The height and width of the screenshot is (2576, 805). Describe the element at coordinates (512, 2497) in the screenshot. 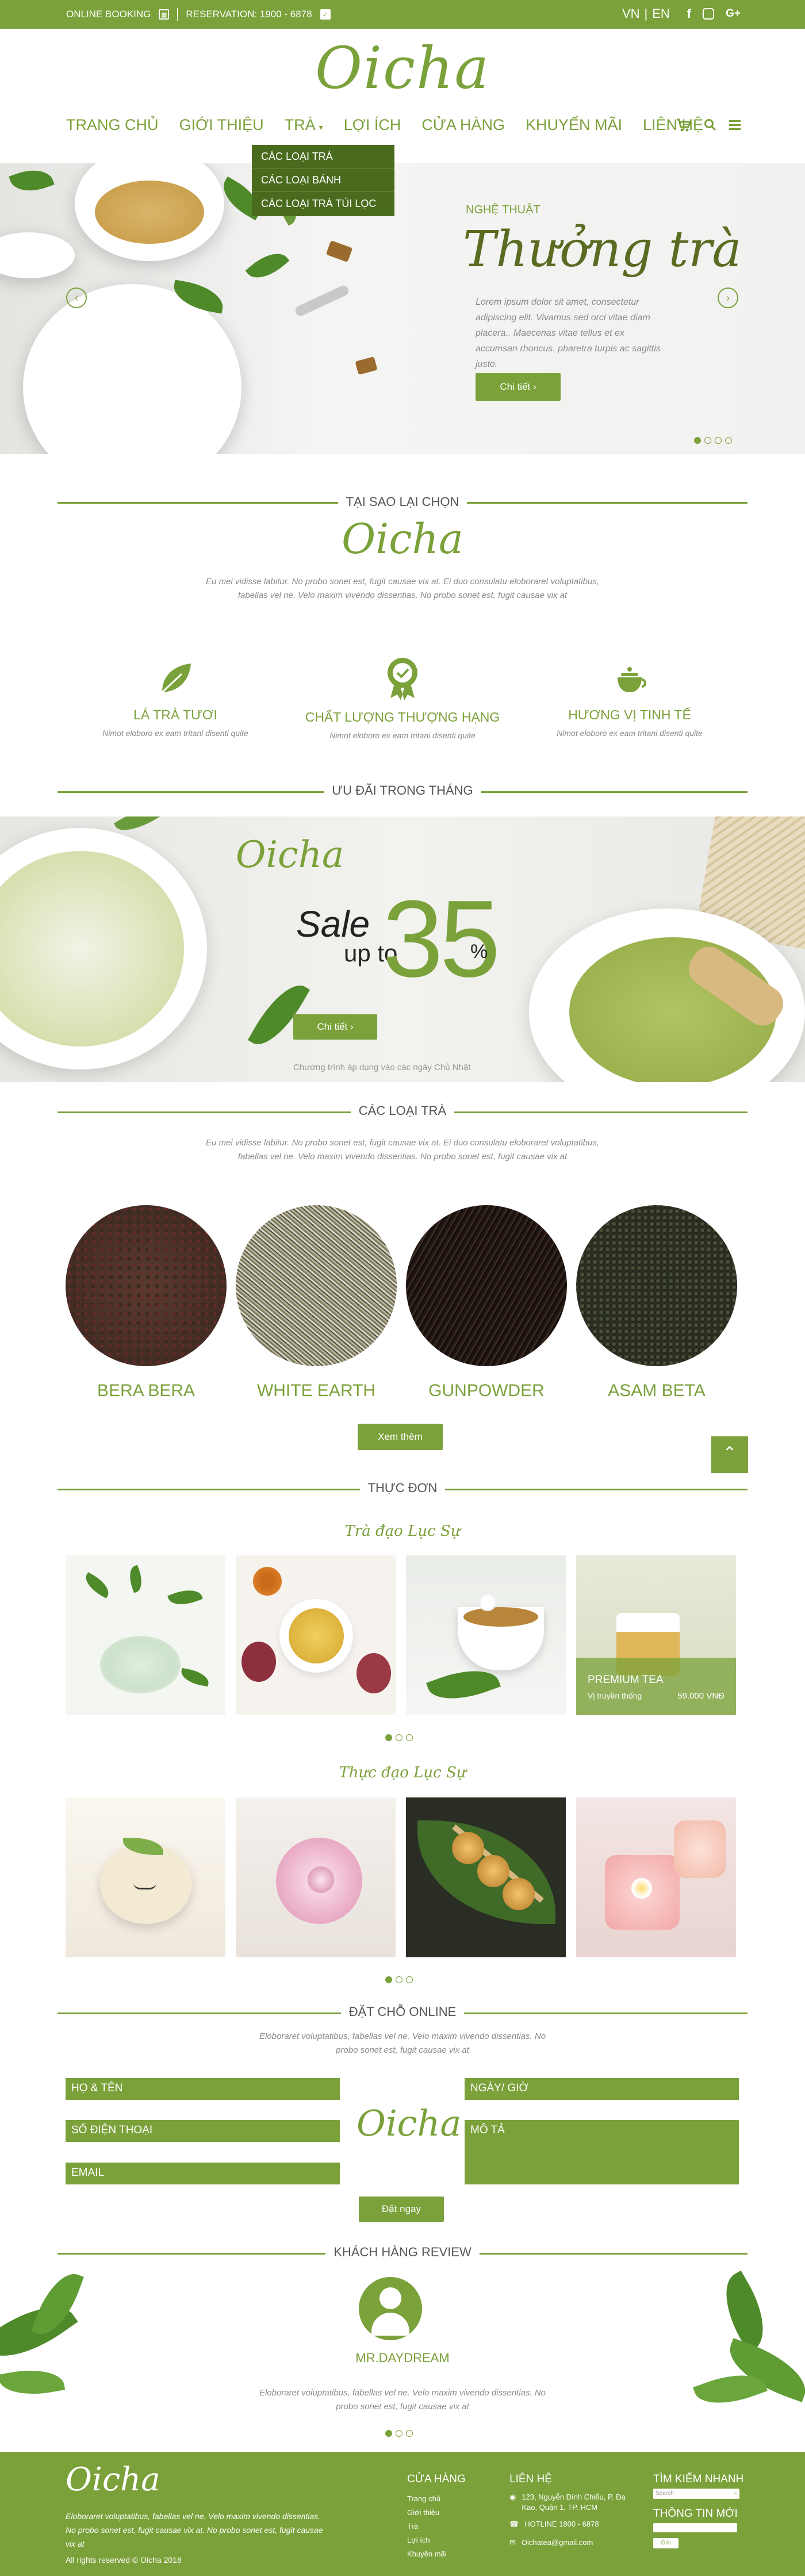

I see `location-icon: ◉` at that location.